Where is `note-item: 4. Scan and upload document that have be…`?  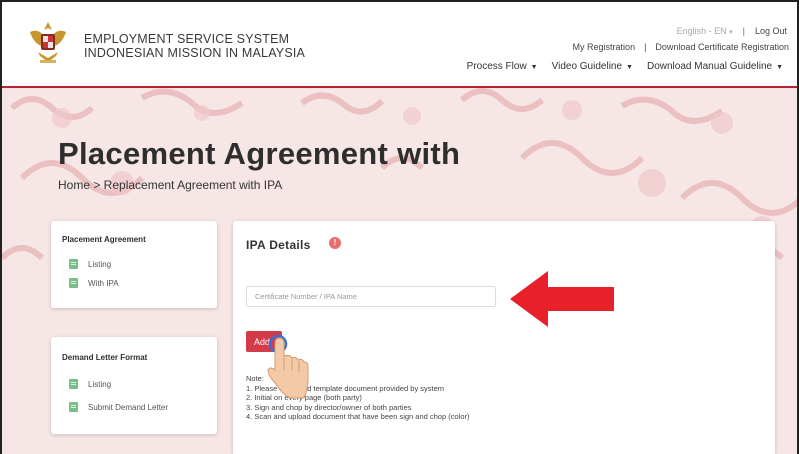 note-item: 4. Scan and upload document that have be… is located at coordinates (358, 416).